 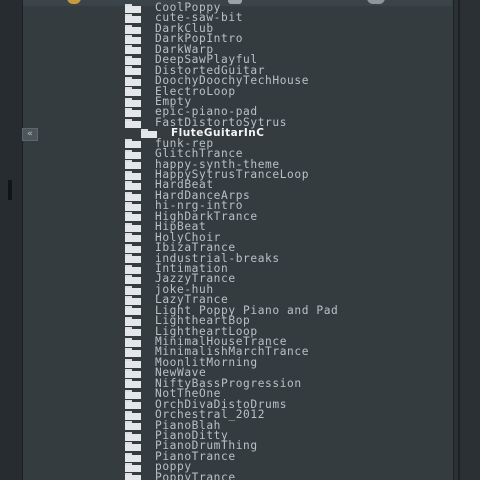 I want to click on scrollbar, so click(x=459, y=240).